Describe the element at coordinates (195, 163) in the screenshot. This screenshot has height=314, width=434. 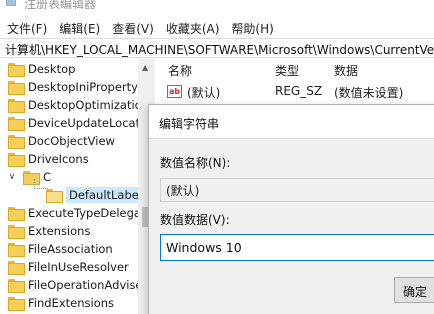
I see `value-name-label: 数值名称(N):` at that location.